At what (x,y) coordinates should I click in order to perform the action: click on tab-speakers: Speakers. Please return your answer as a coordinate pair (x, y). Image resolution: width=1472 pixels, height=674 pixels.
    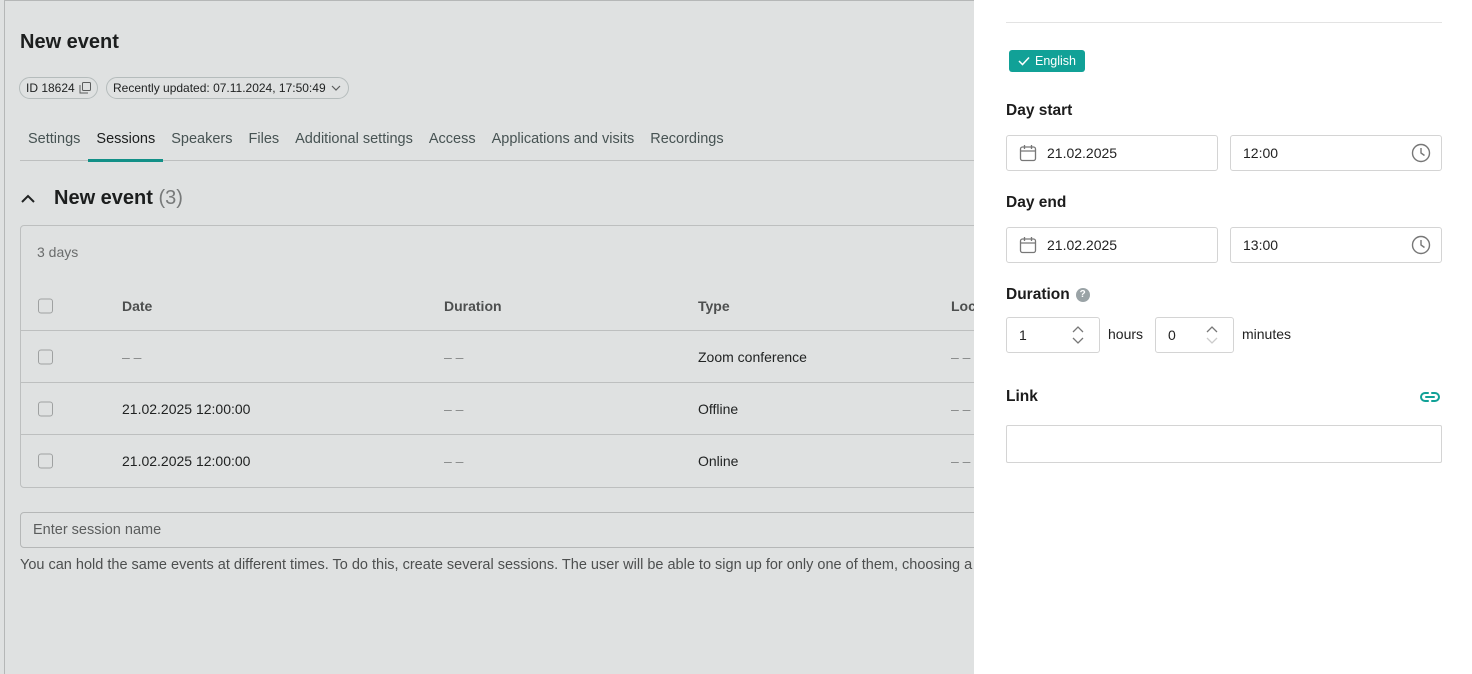
    Looking at the image, I should click on (201, 140).